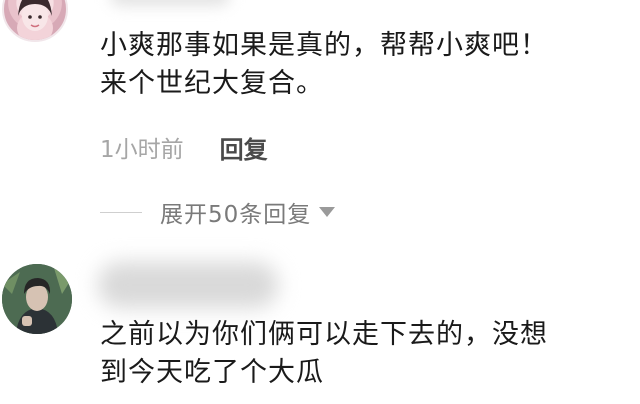 This screenshot has width=640, height=404. What do you see at coordinates (324, 354) in the screenshot?
I see `comment-text: 之前以为你们俩可以走下去的，没想 到今天吃了个大瓜` at bounding box center [324, 354].